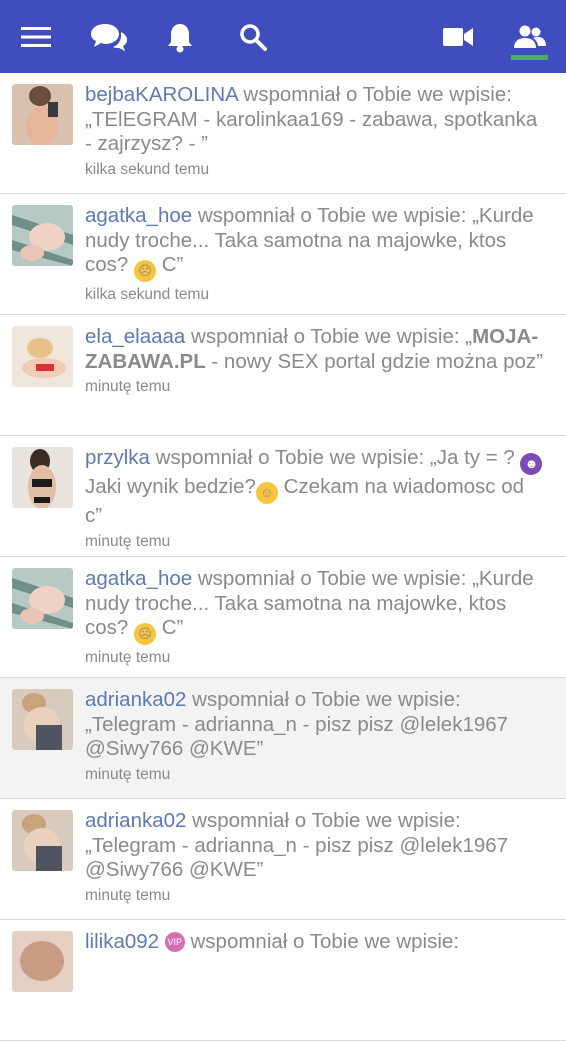  What do you see at coordinates (374, 361) in the screenshot?
I see `post-excerpt: - nowy SEX portal gdzie można poz”` at bounding box center [374, 361].